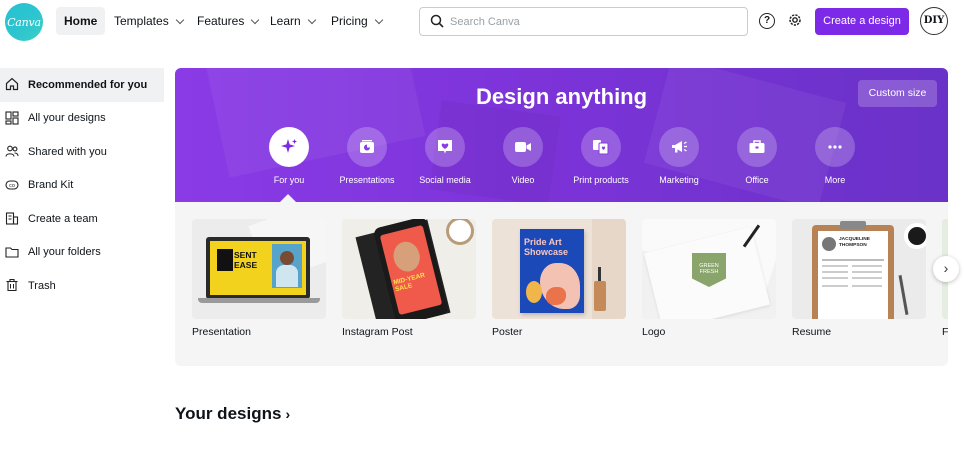  I want to click on template-card-presentation: SENT EASE Presentation, so click(259, 278).